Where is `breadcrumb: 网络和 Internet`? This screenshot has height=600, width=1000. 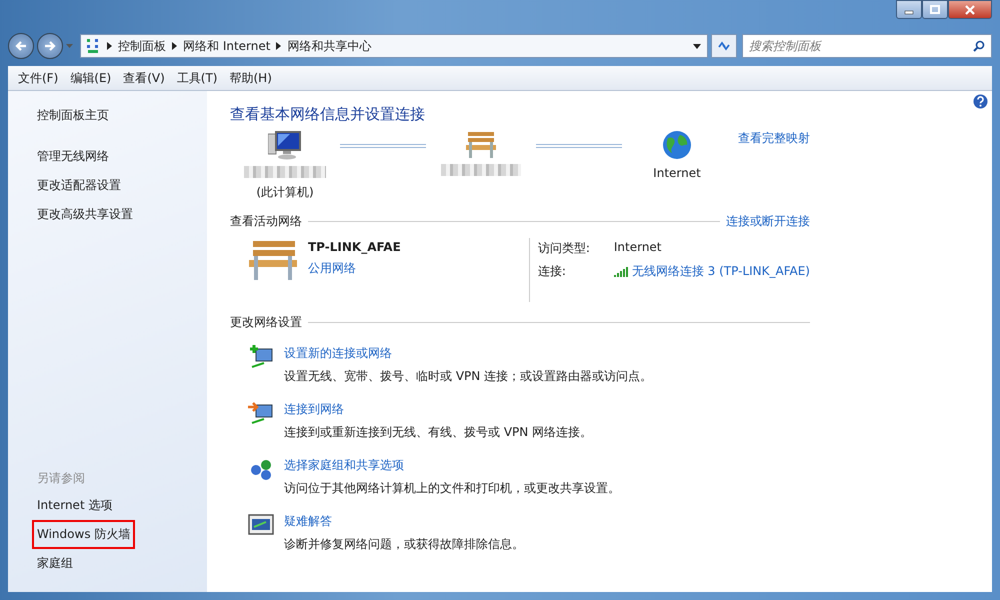 breadcrumb: 网络和 Internet is located at coordinates (226, 46).